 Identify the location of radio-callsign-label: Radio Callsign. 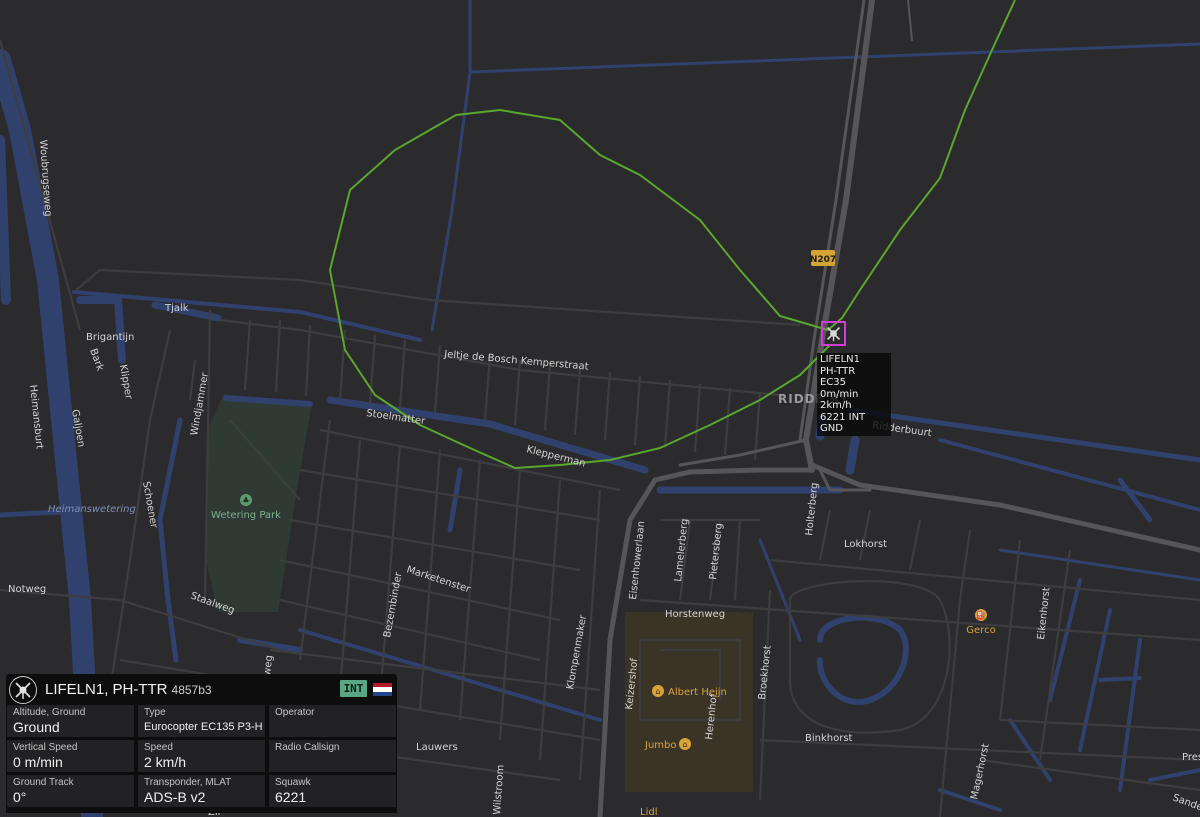
(307, 747).